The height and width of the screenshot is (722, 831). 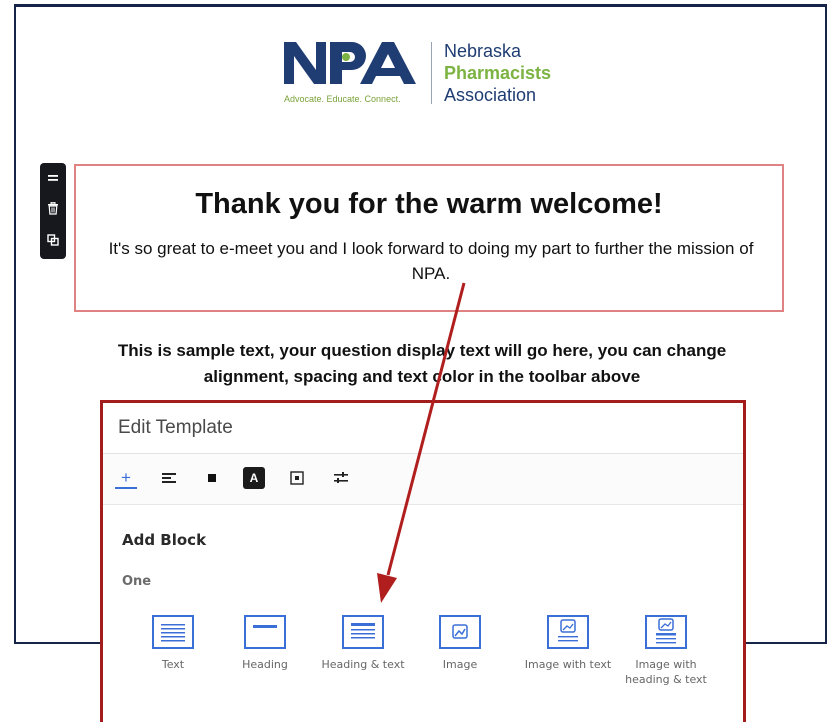 What do you see at coordinates (666, 632) in the screenshot?
I see `image-heading-text-block-icon` at bounding box center [666, 632].